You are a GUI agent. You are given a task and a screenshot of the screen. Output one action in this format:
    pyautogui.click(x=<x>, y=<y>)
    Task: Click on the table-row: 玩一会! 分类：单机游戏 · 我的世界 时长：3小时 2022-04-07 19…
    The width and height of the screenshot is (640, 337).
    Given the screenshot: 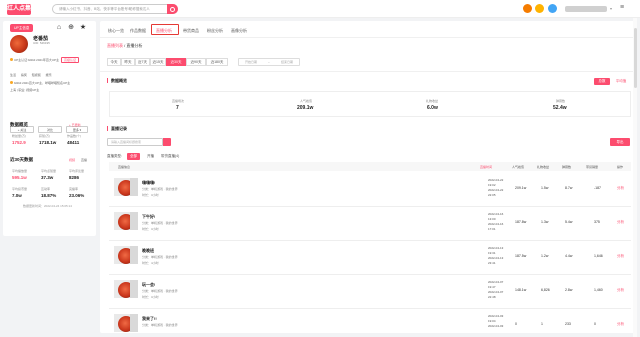 What is the action you would take?
    pyautogui.click(x=370, y=292)
    